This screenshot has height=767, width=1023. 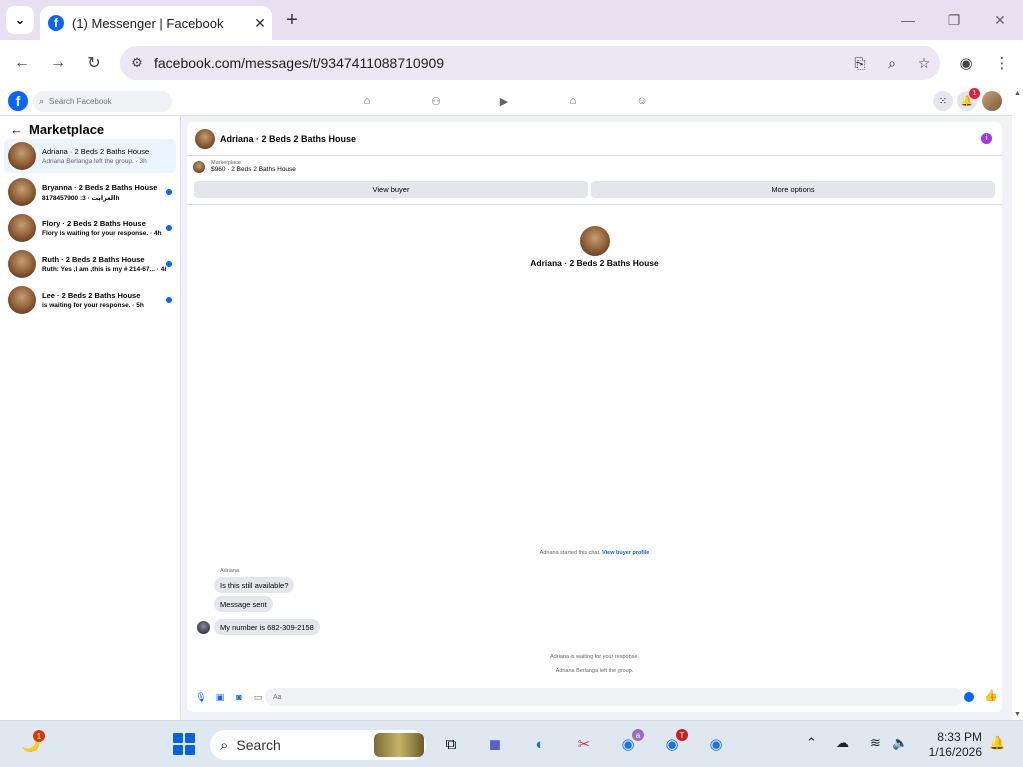 What do you see at coordinates (570, 553) in the screenshot?
I see `started-text: Adriana started this chat.` at bounding box center [570, 553].